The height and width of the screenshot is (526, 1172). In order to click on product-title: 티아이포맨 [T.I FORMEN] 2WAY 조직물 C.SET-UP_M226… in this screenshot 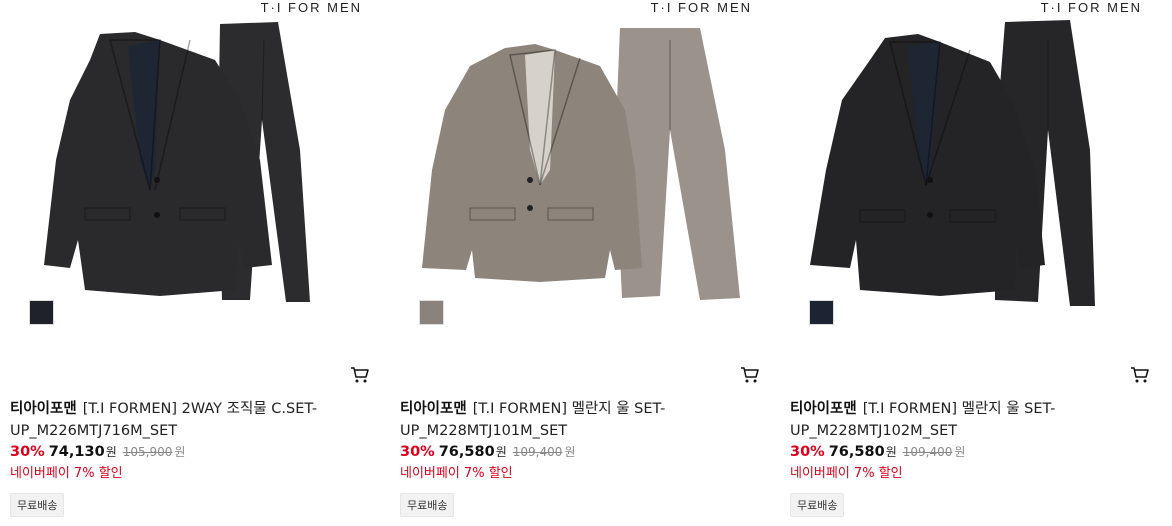, I will do `click(180, 420)`.